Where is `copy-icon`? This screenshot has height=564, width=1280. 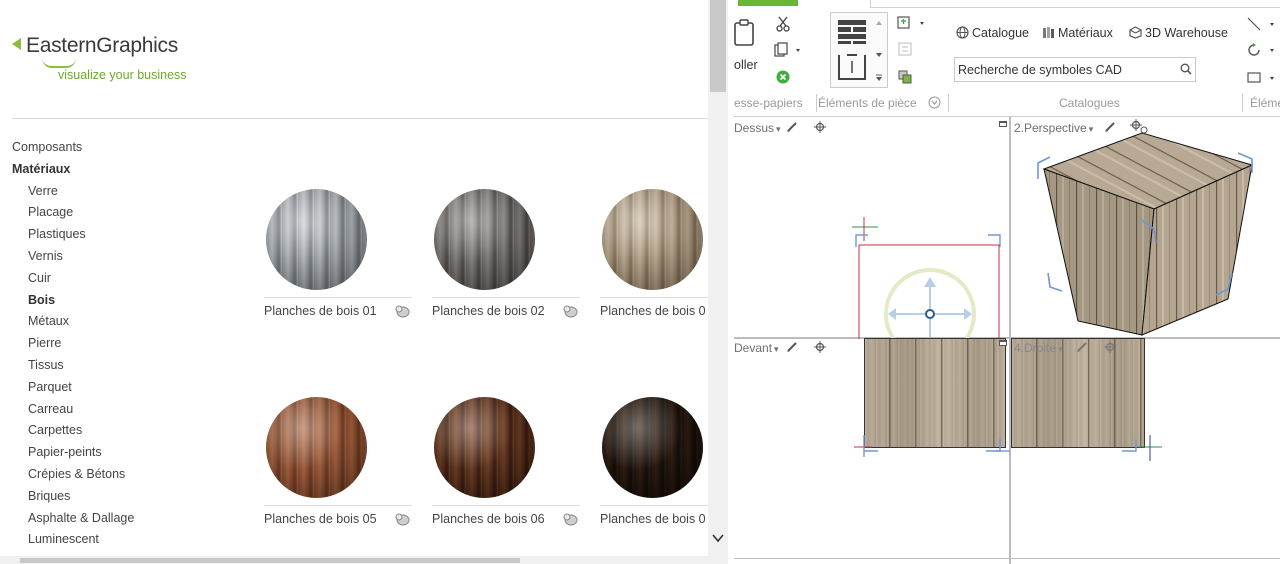 copy-icon is located at coordinates (788, 50).